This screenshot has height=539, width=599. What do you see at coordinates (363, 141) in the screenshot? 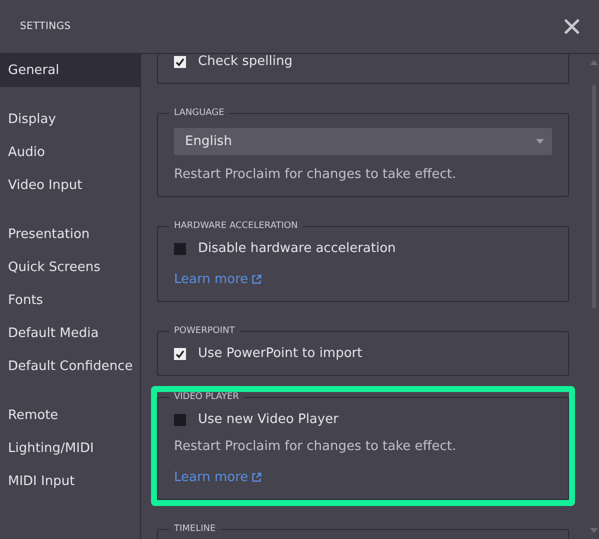
I see `language-dropdown: English` at bounding box center [363, 141].